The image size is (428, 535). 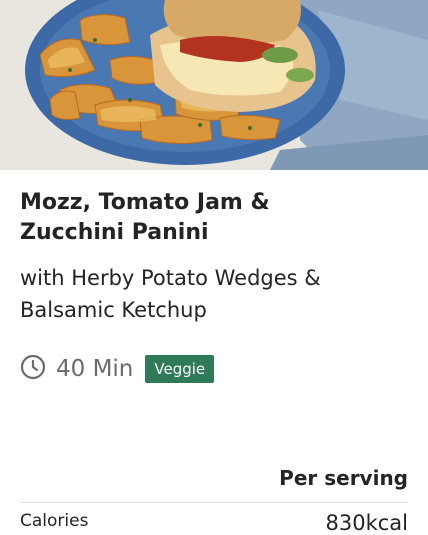 I want to click on veggie-badge: Veggie, so click(x=180, y=369).